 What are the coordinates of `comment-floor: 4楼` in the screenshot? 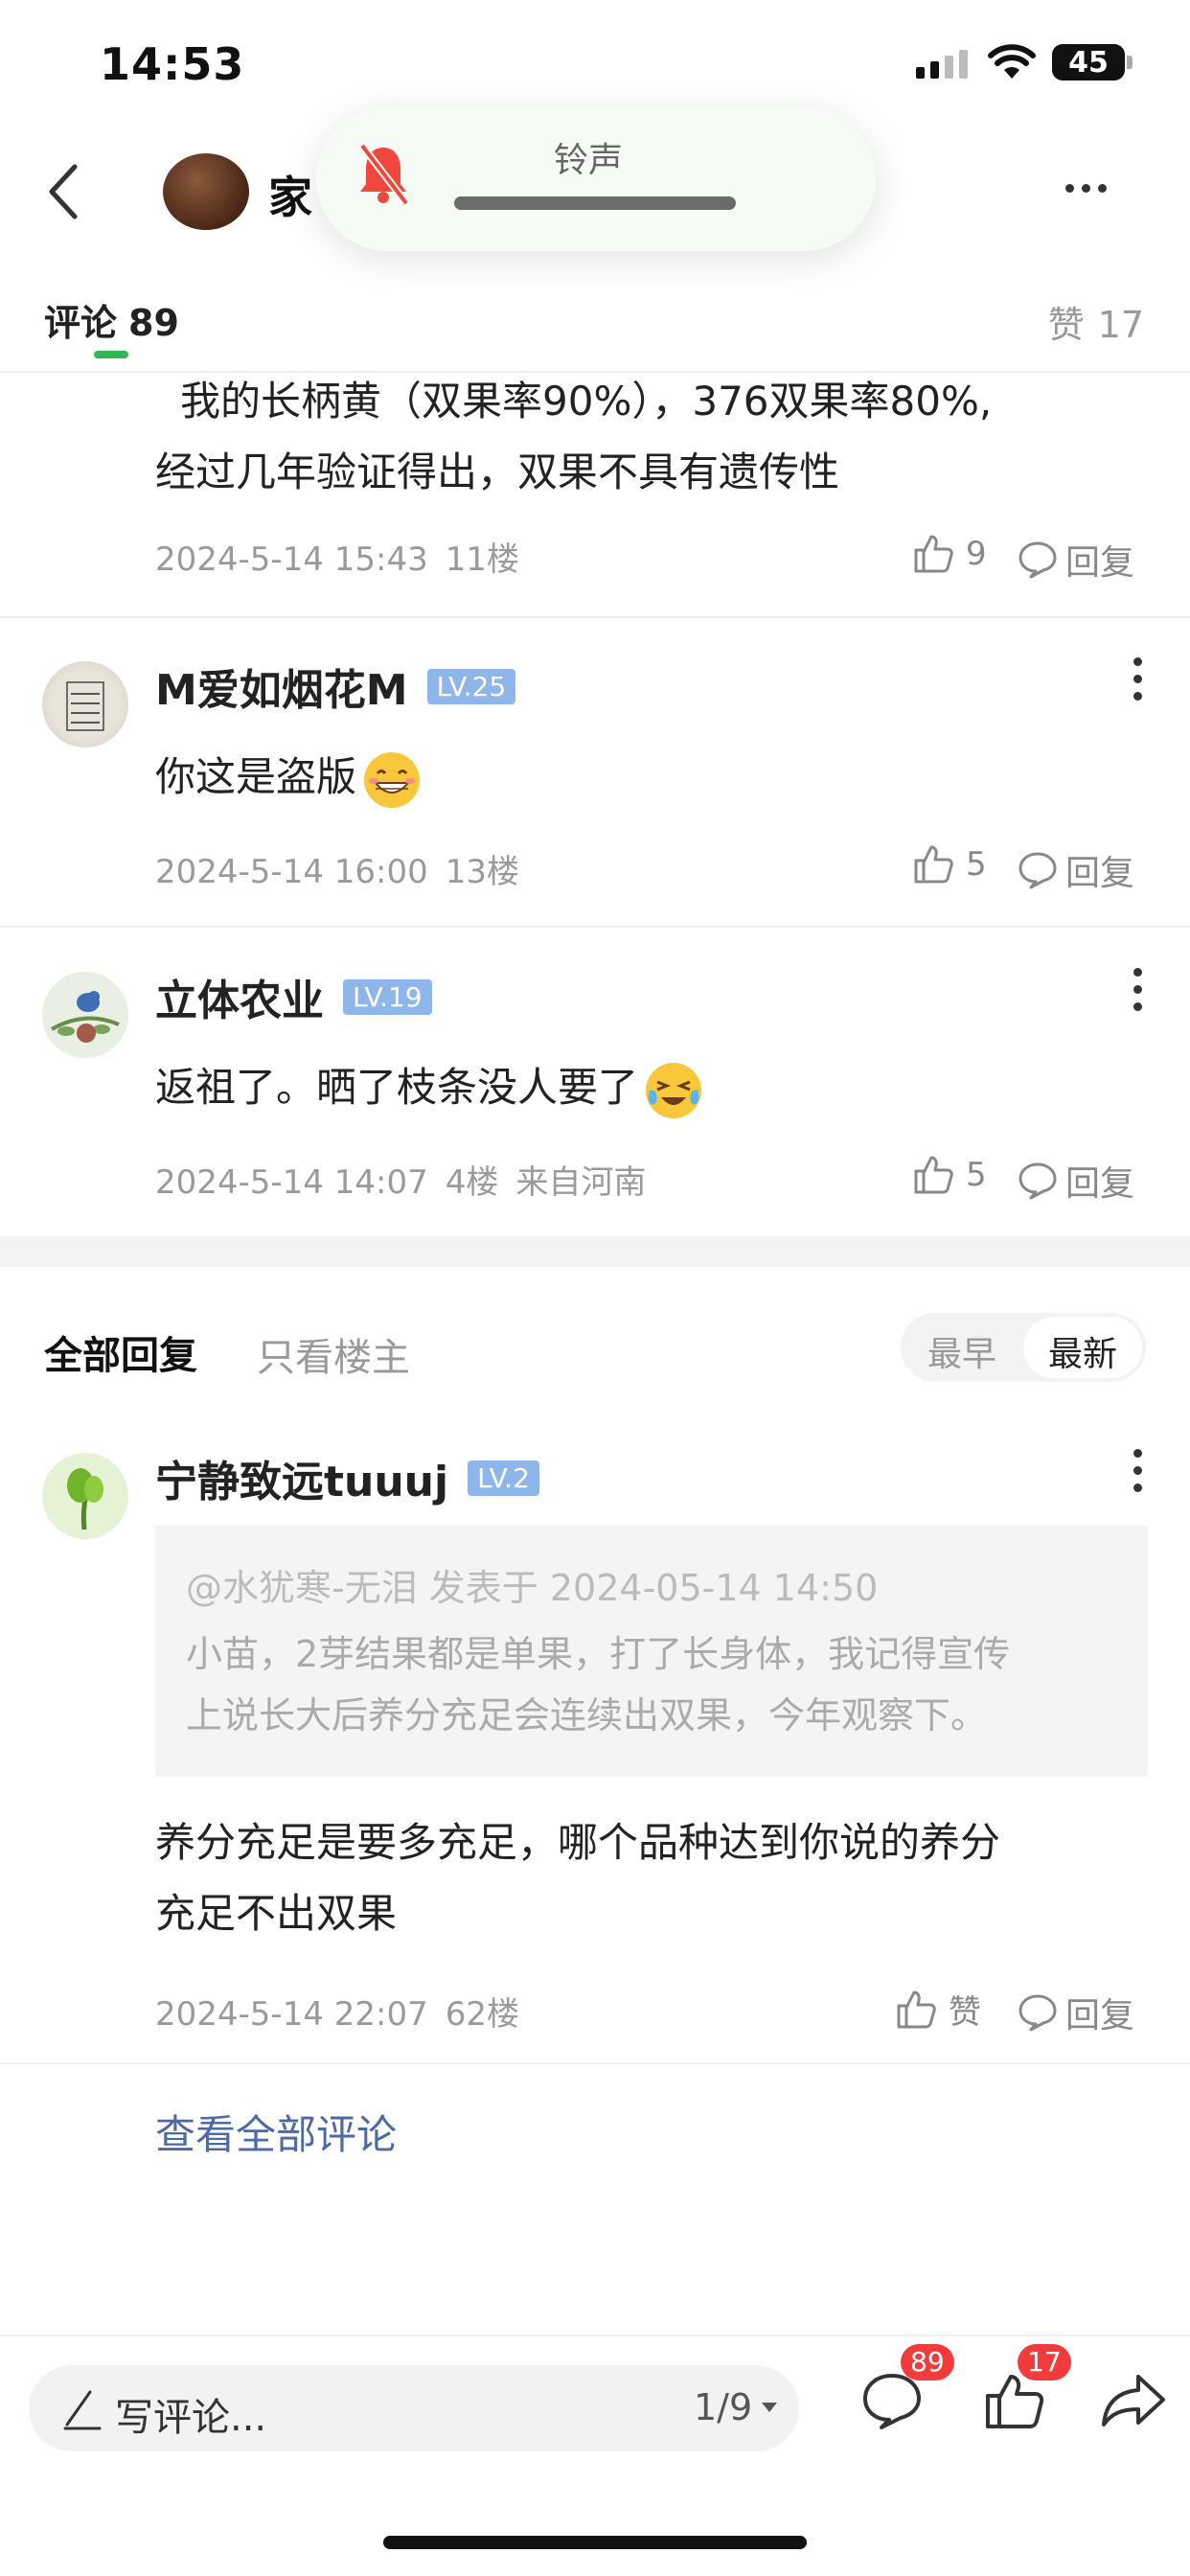 It's located at (472, 1182).